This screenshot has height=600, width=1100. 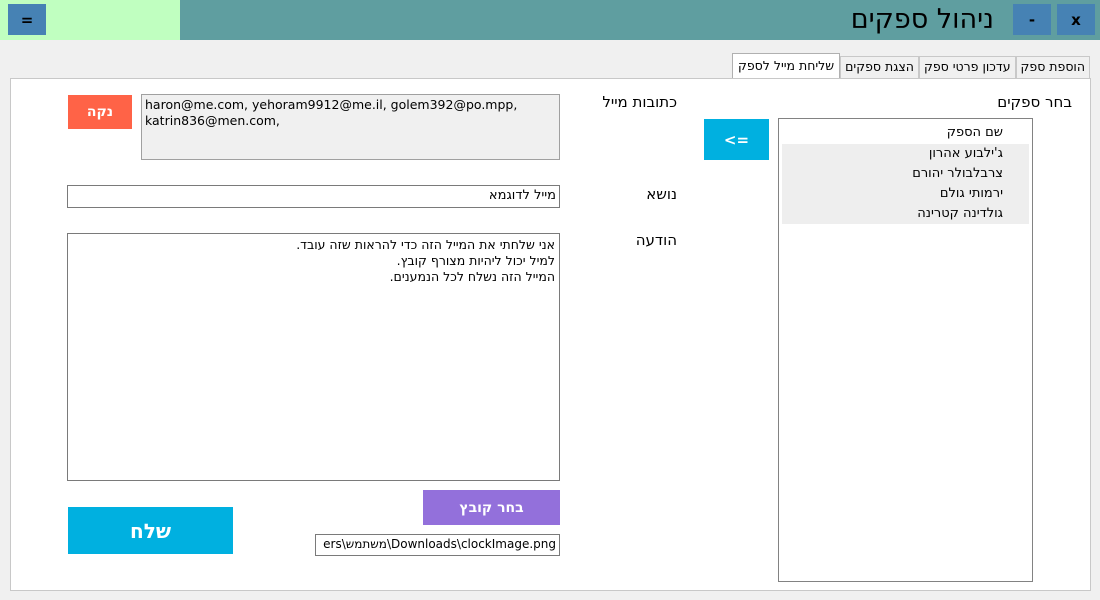 I want to click on emails-line: katrin836@men.com,, so click(x=212, y=120).